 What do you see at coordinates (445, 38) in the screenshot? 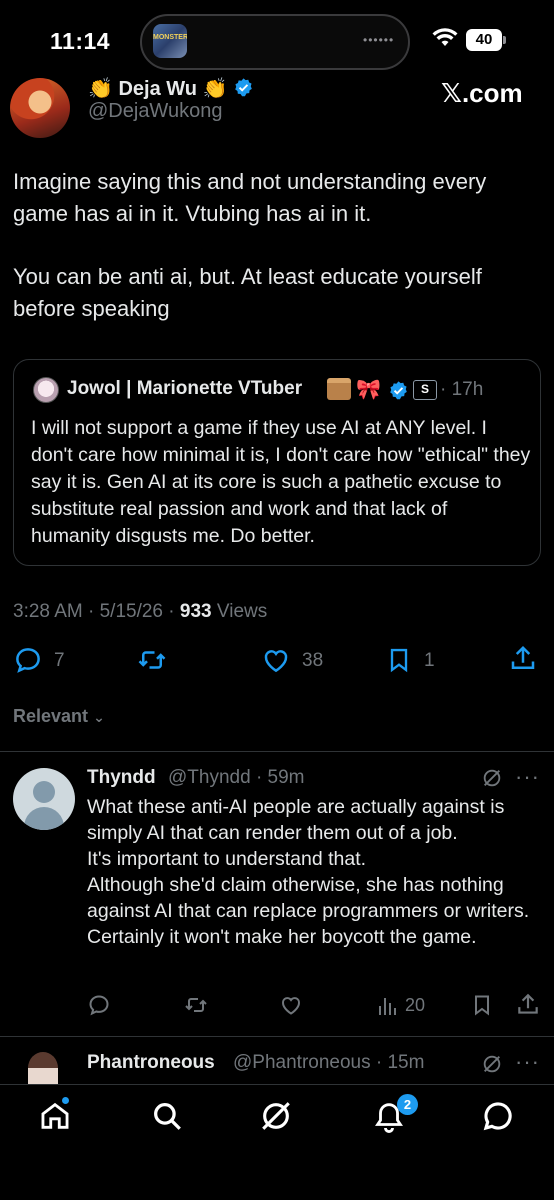
I see `wifi-icon` at bounding box center [445, 38].